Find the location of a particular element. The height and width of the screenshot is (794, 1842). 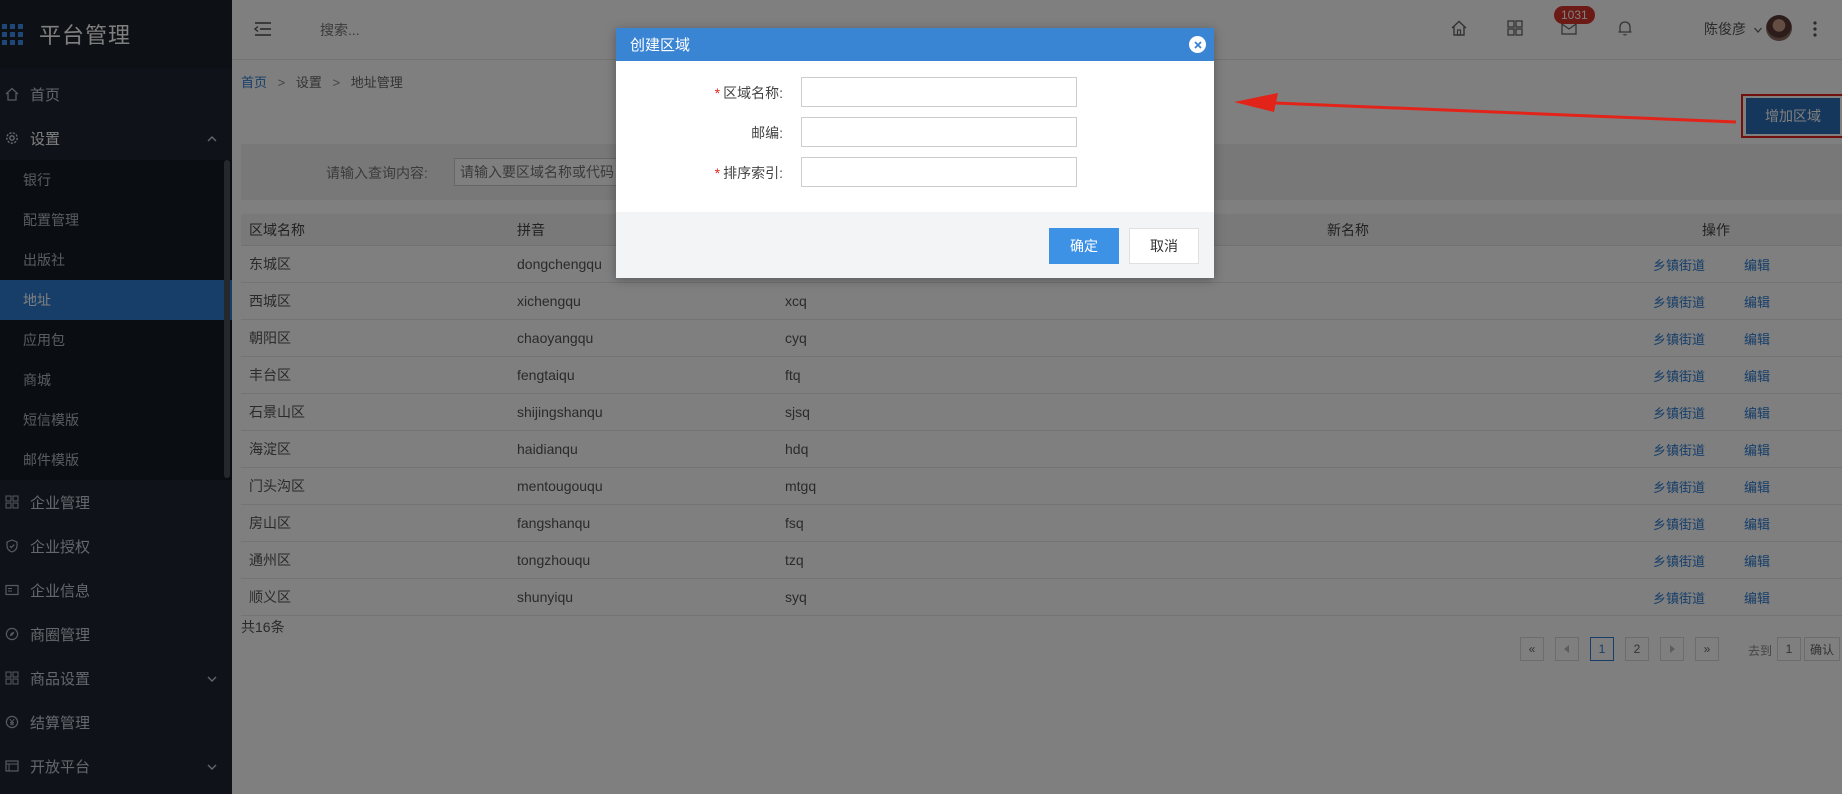

dialog-title: 创建区域 is located at coordinates (660, 45).